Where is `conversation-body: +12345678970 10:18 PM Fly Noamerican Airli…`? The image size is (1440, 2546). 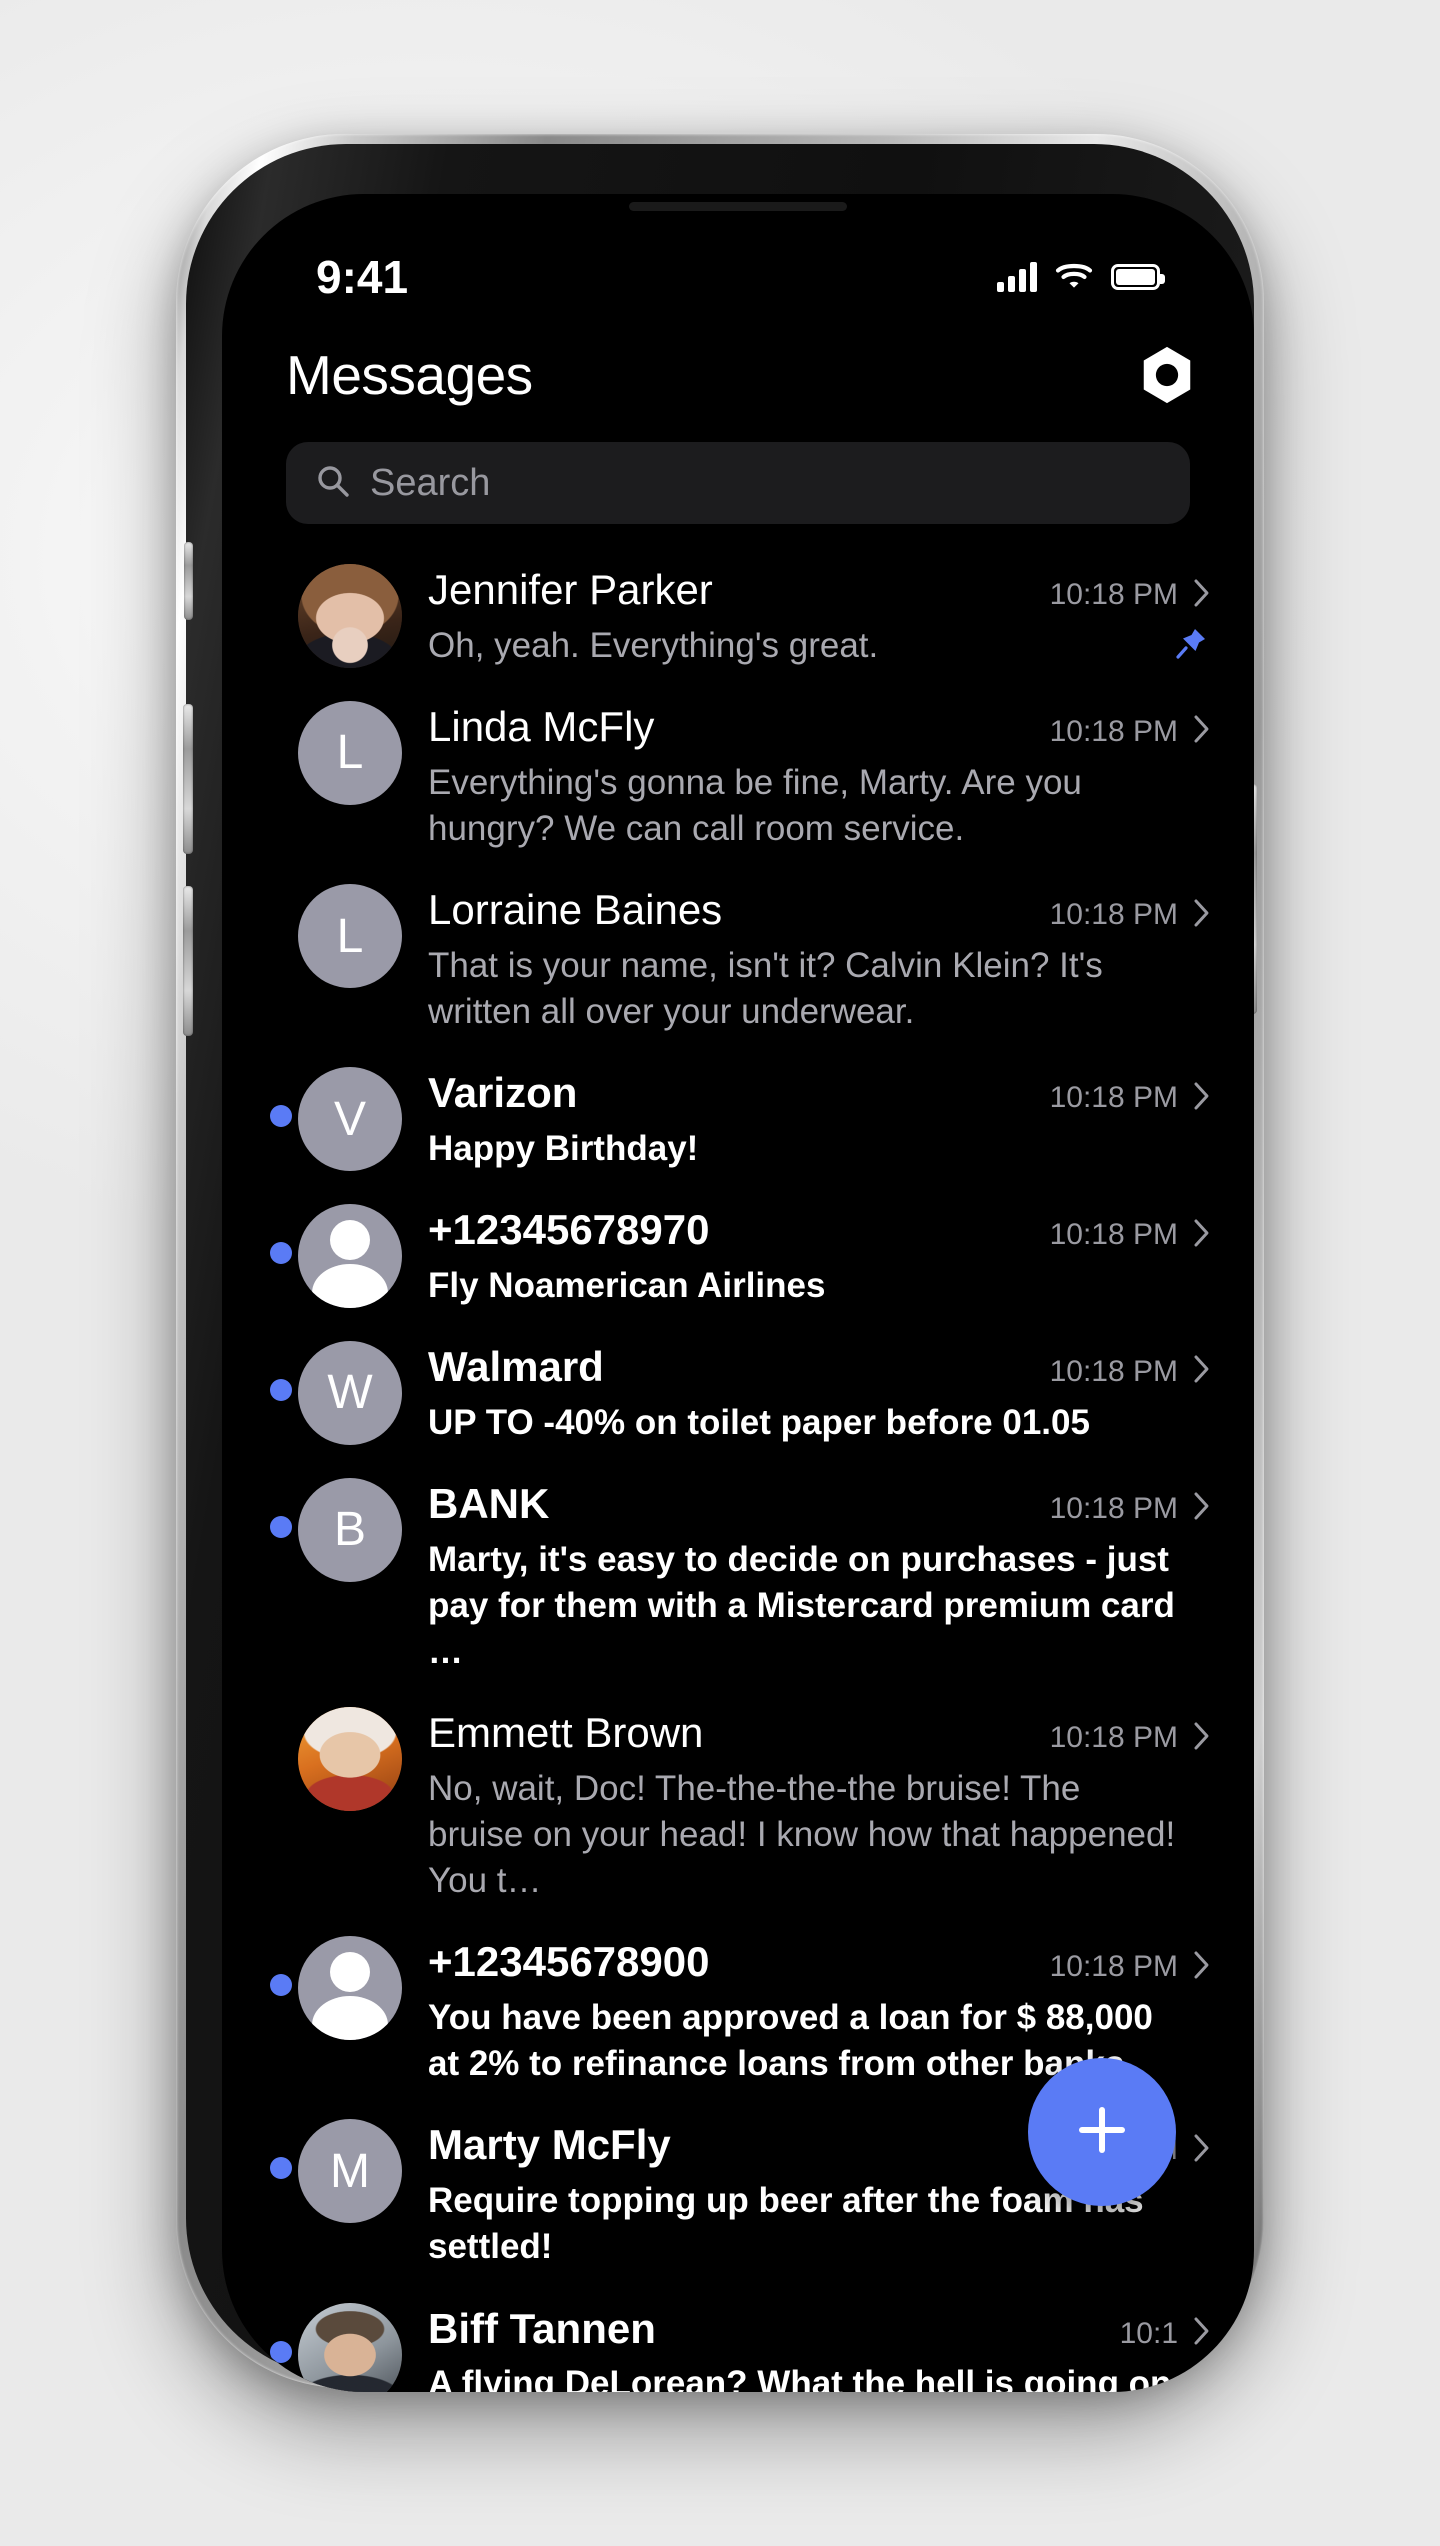
conversation-body: +12345678970 10:18 PM Fly Noamerican Airli… is located at coordinates (820, 1256).